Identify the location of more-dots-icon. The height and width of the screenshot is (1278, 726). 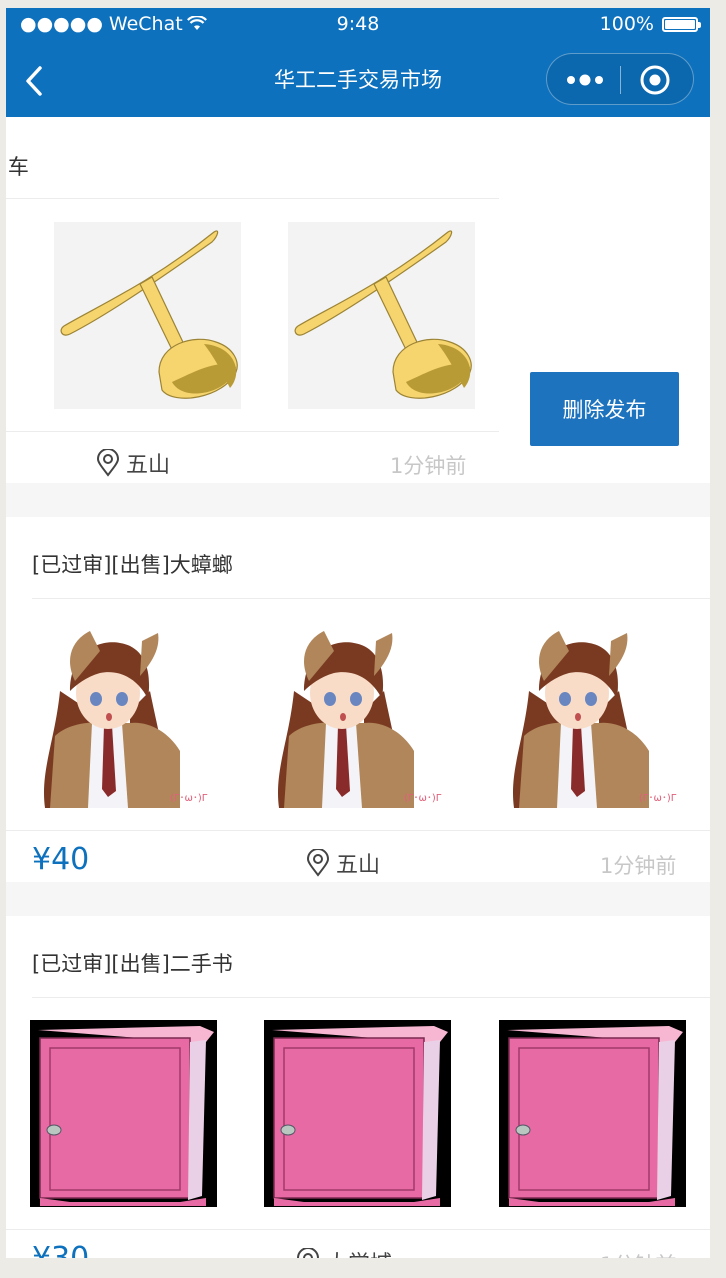
(587, 80).